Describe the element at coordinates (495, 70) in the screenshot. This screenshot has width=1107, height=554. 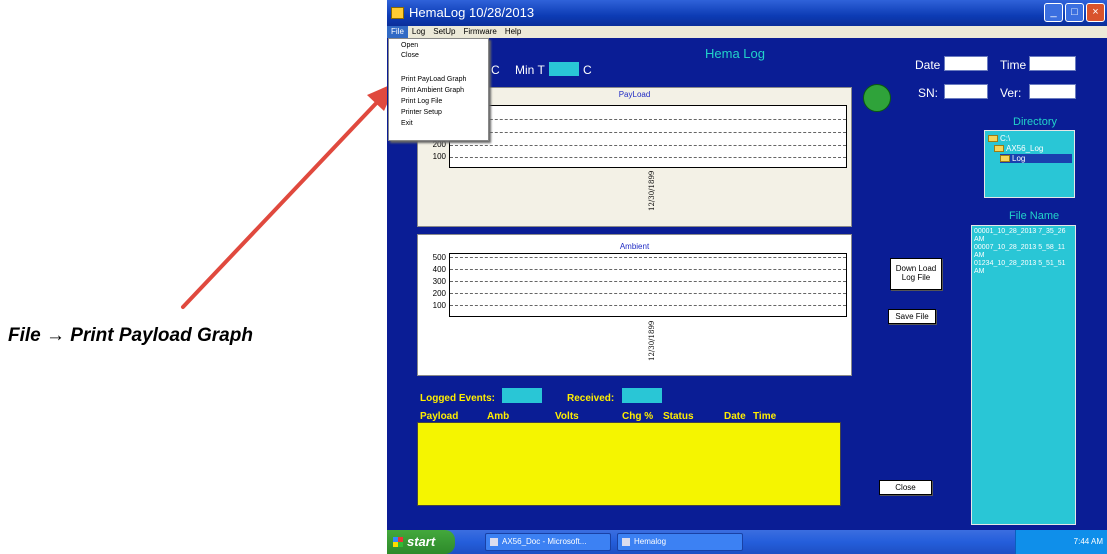
I see `max-t-unit: C` at that location.